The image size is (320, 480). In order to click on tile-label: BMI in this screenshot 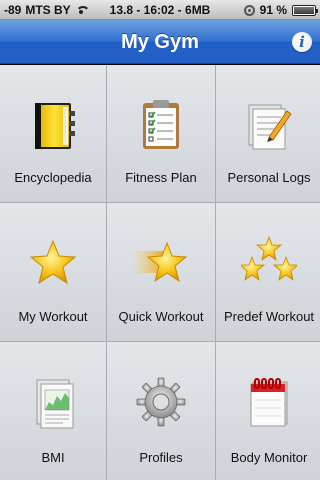, I will do `click(53, 457)`.